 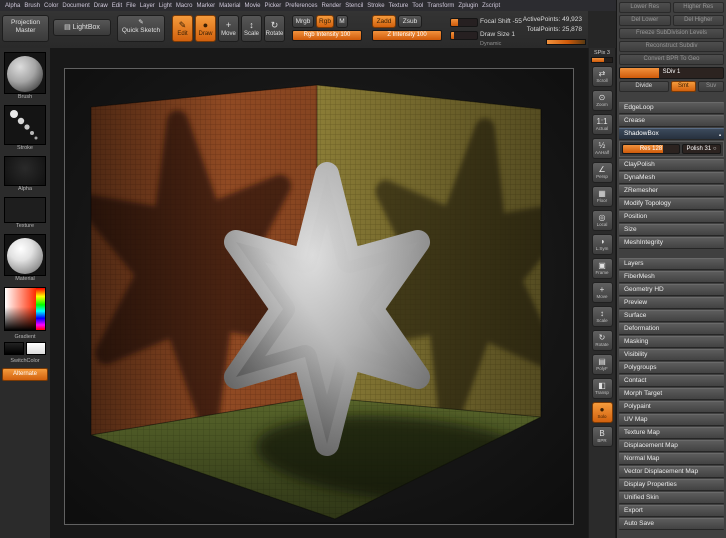 I want to click on shadowbox-res-slider: Res 128, so click(x=651, y=149).